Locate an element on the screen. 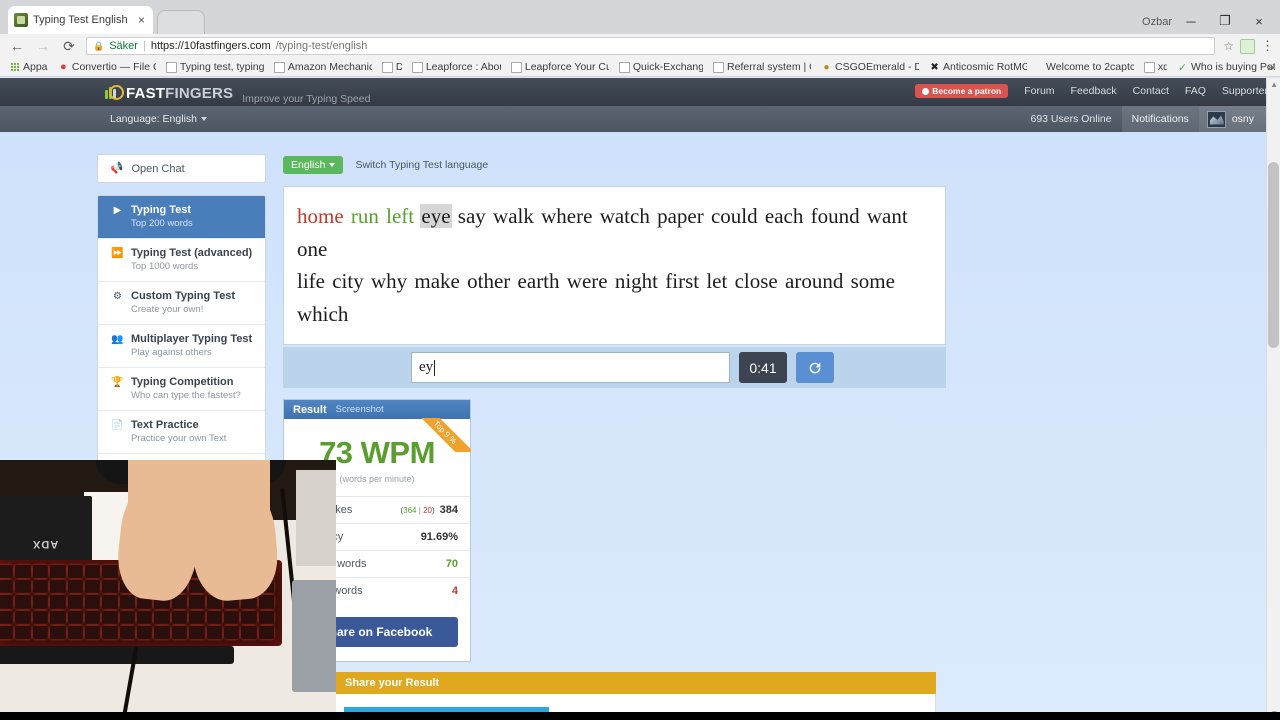 This screenshot has height=720, width=1280. language-dropdown: Language: English is located at coordinates (158, 119).